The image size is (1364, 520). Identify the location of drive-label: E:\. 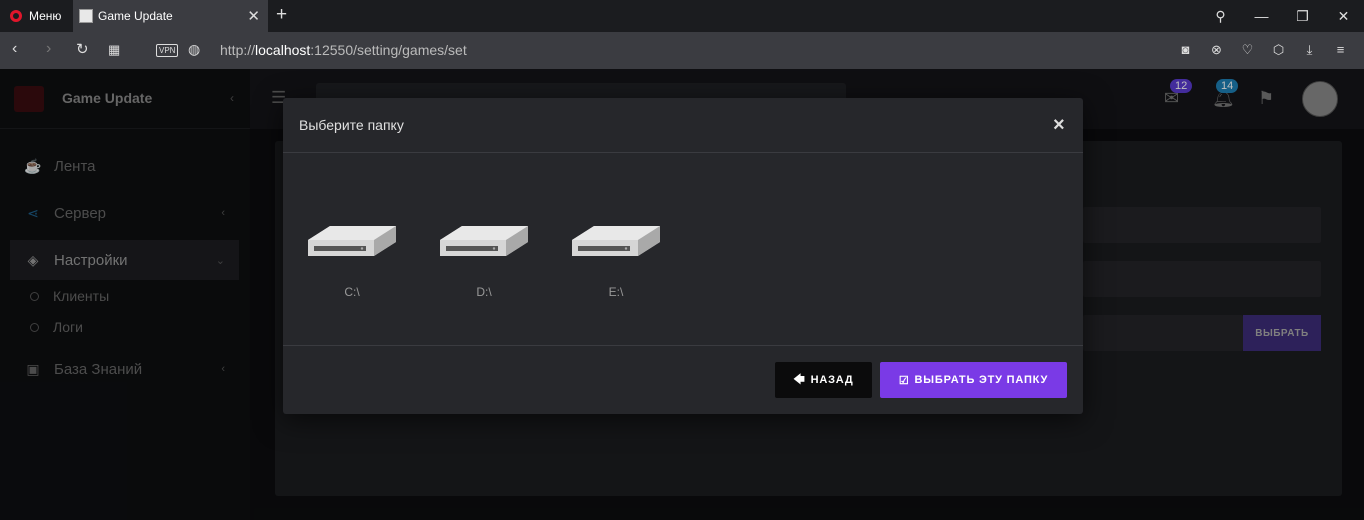
(616, 292).